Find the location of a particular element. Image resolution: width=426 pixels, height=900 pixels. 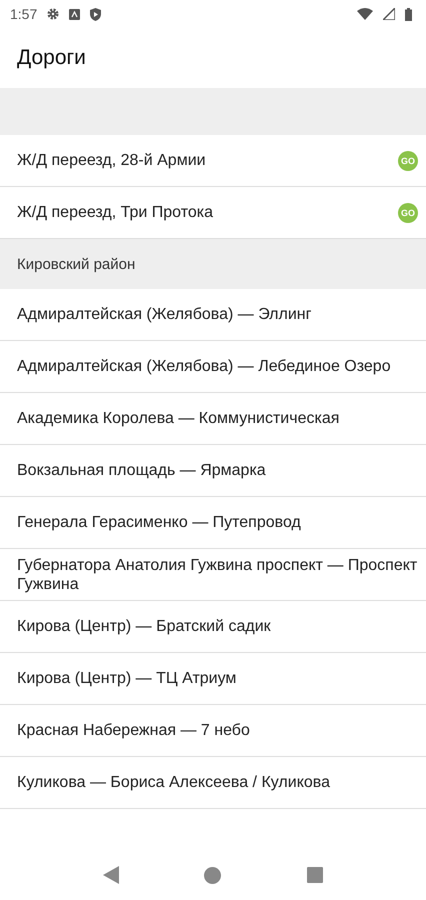

list-item: Генерала Герасименко — Путепровод is located at coordinates (213, 523).